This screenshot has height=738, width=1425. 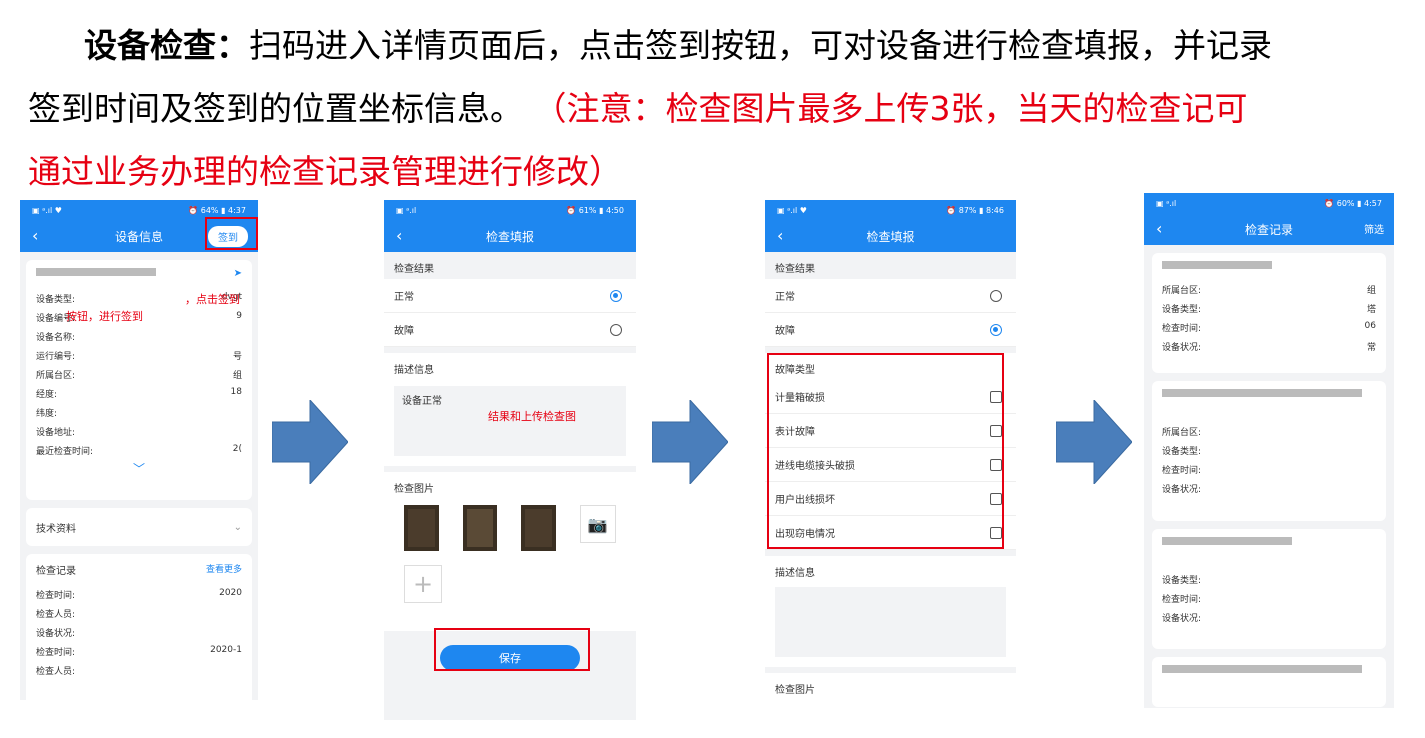 What do you see at coordinates (56, 433) in the screenshot?
I see `info-label: 设备地址:` at bounding box center [56, 433].